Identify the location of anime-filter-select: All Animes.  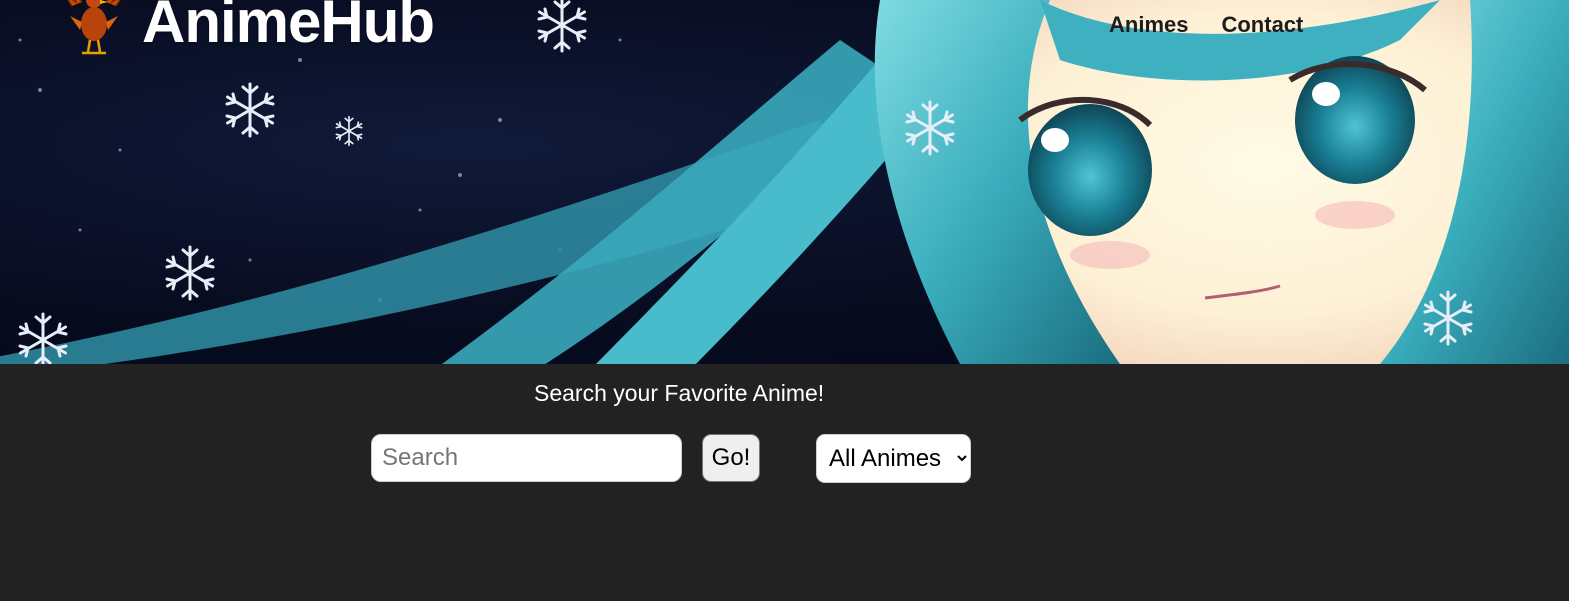
(893, 458).